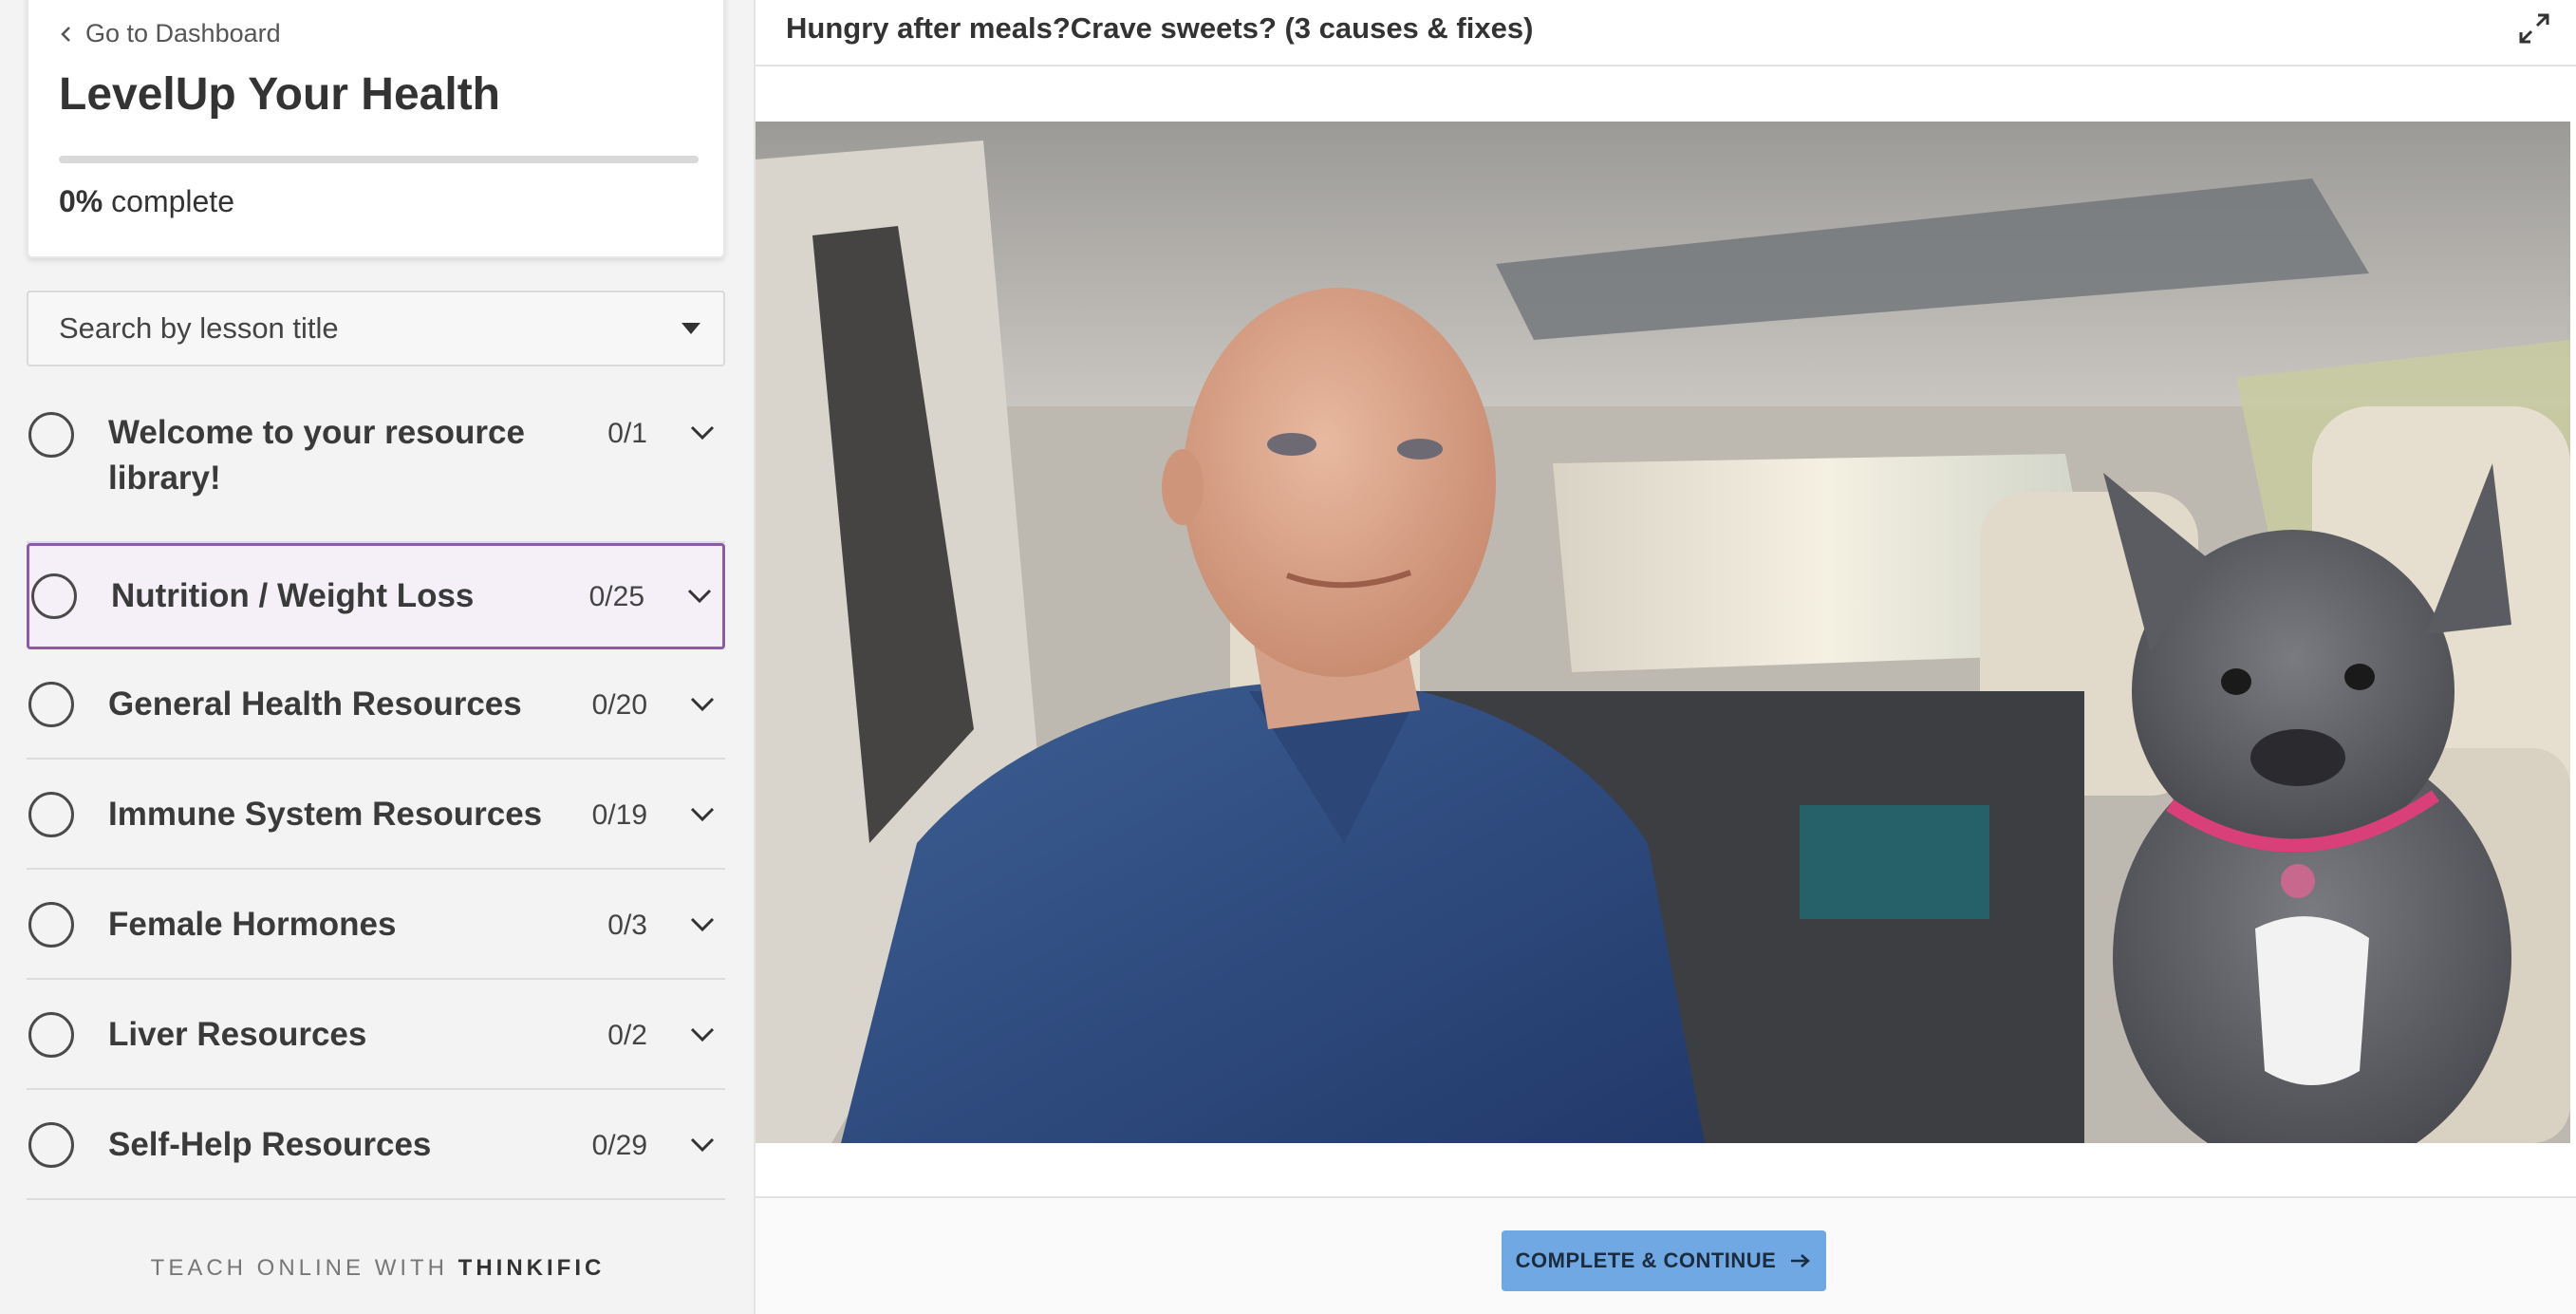  Describe the element at coordinates (168, 201) in the screenshot. I see `progress-suffix: complete` at that location.